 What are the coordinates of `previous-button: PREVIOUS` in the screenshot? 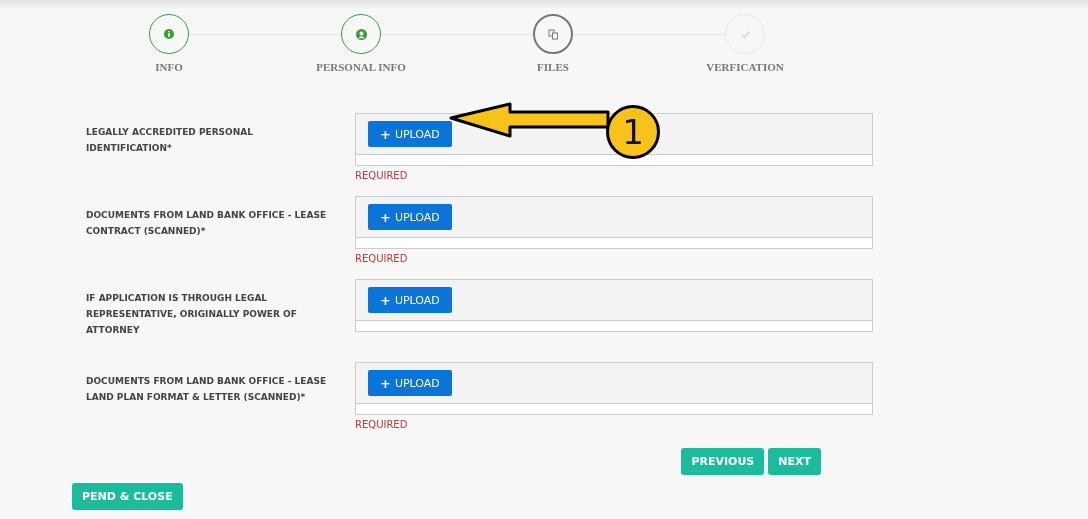 It's located at (723, 461).